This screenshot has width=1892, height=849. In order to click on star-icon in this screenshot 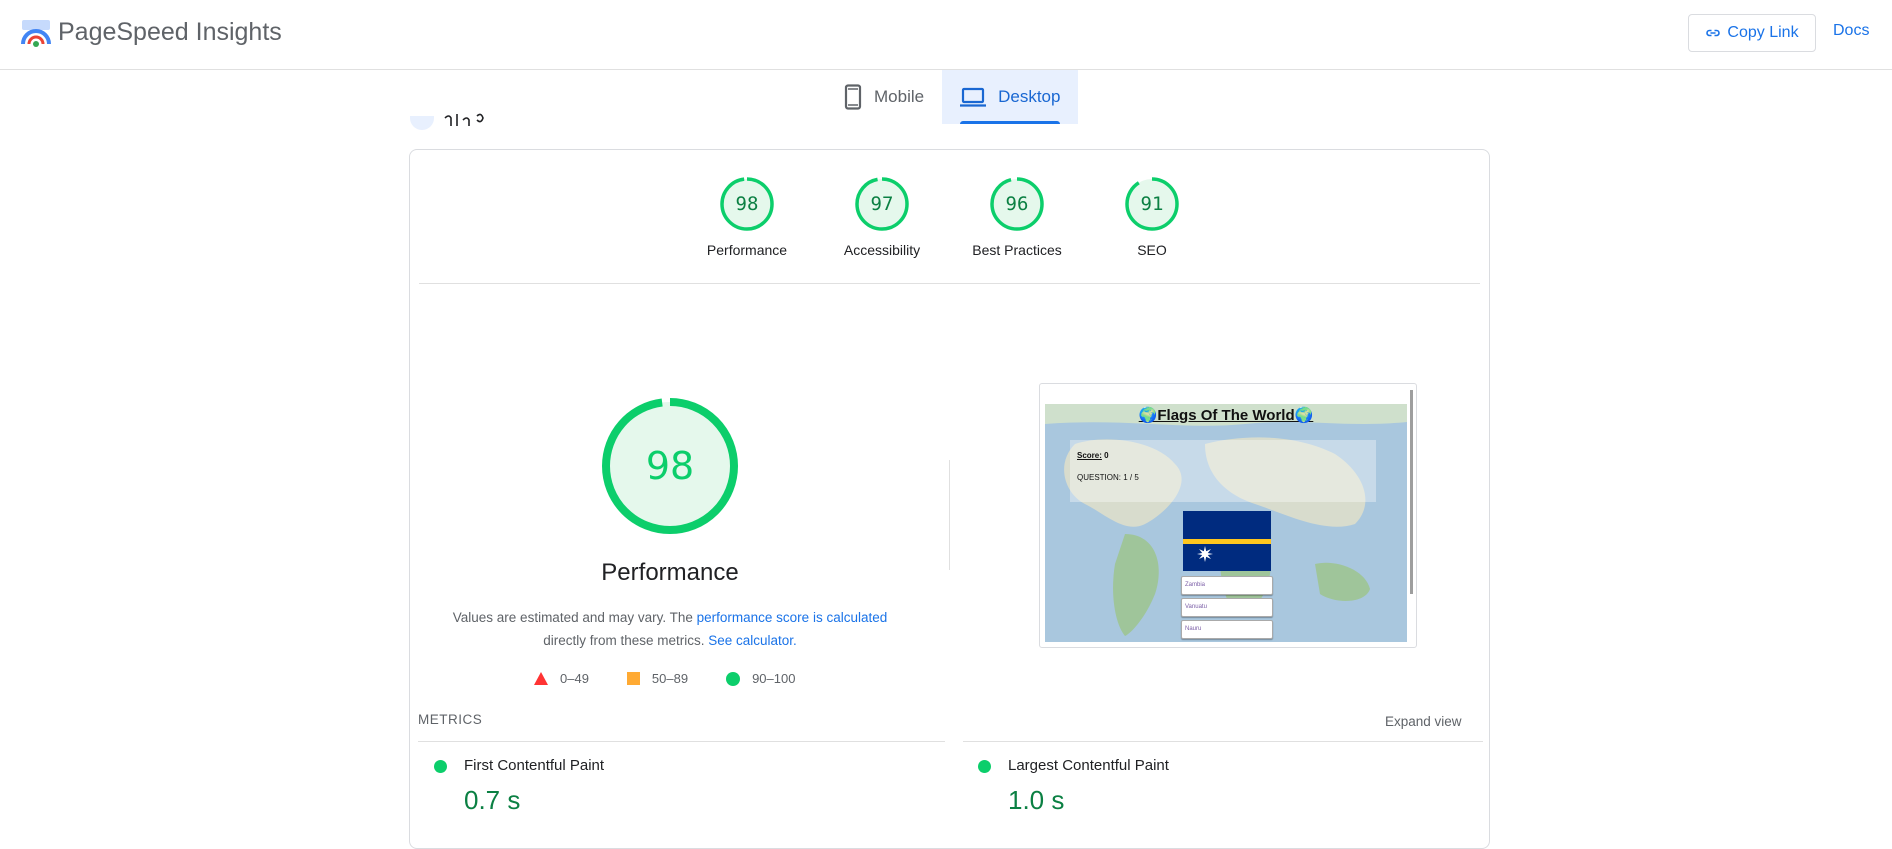, I will do `click(1205, 554)`.